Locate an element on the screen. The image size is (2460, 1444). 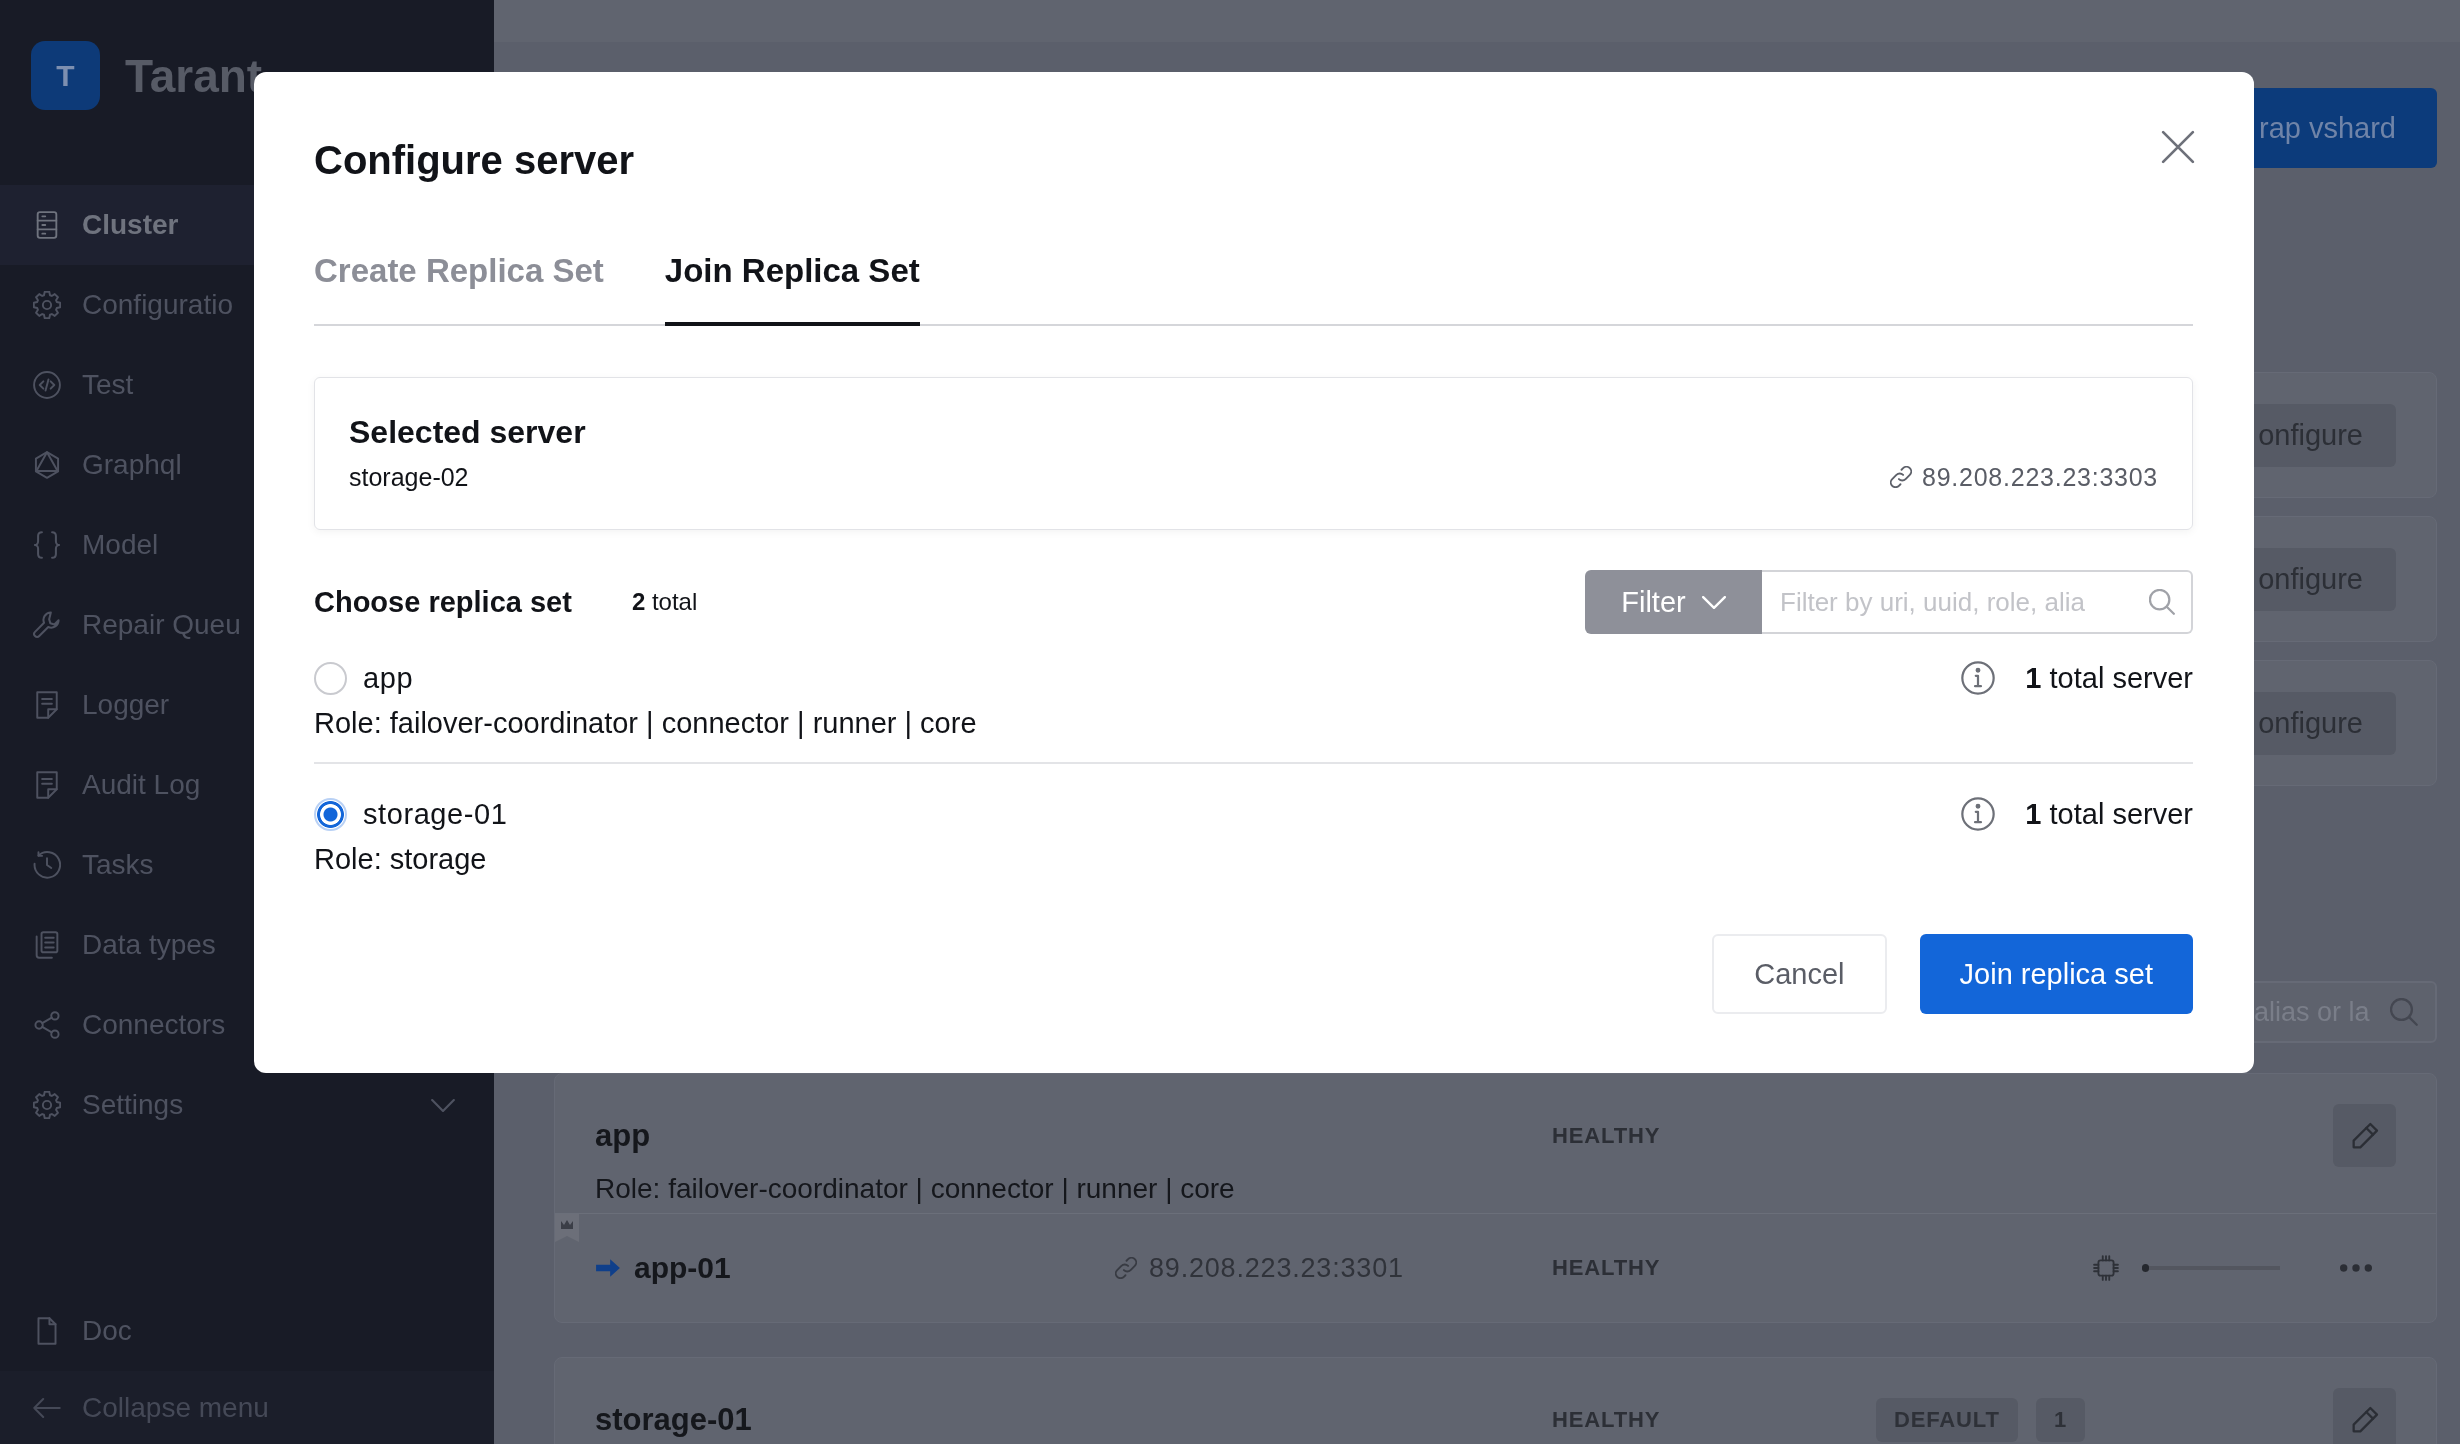
more-icon is located at coordinates (2356, 1268).